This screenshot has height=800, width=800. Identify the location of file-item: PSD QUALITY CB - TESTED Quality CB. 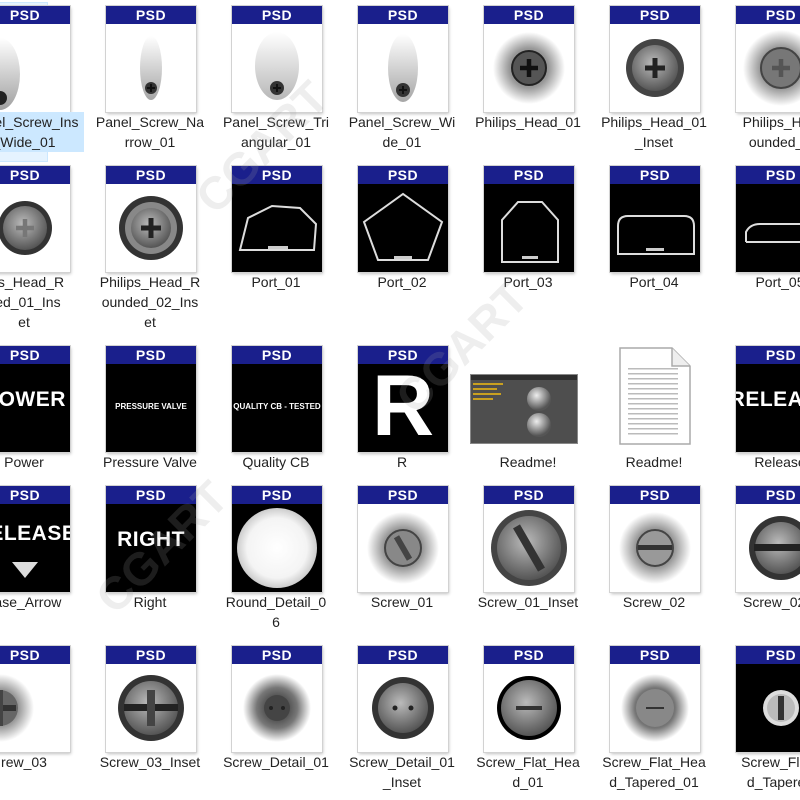
(276, 420).